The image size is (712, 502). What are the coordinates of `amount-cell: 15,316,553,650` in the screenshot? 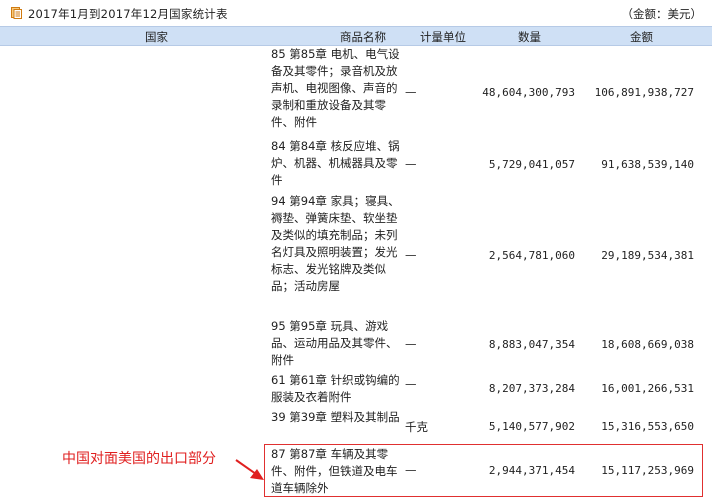 It's located at (647, 426).